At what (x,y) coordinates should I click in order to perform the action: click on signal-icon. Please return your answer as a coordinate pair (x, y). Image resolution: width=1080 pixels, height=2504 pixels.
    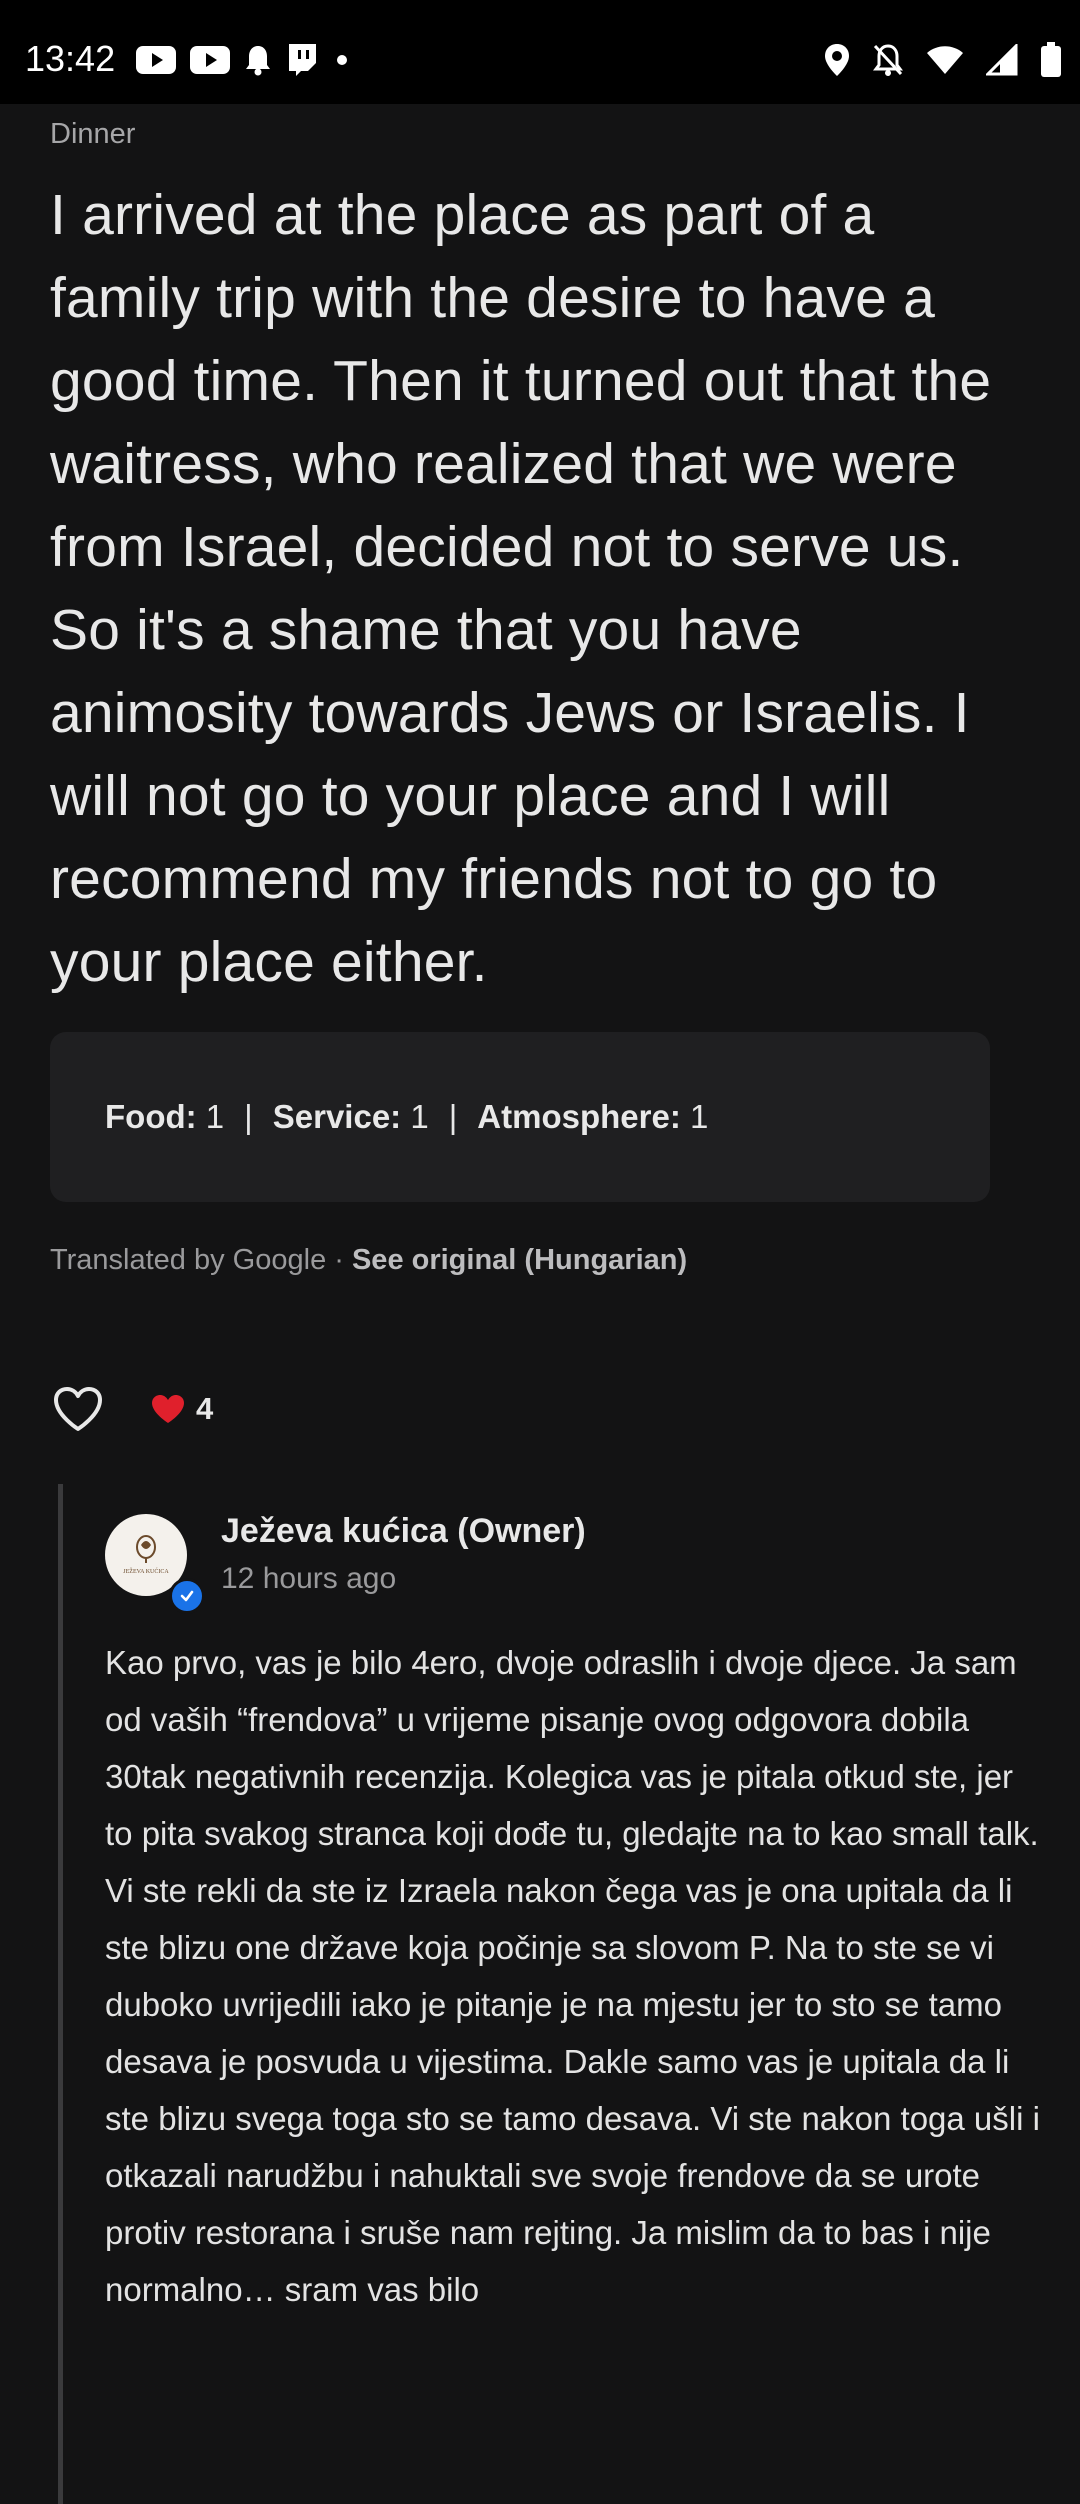
    Looking at the image, I should click on (1002, 60).